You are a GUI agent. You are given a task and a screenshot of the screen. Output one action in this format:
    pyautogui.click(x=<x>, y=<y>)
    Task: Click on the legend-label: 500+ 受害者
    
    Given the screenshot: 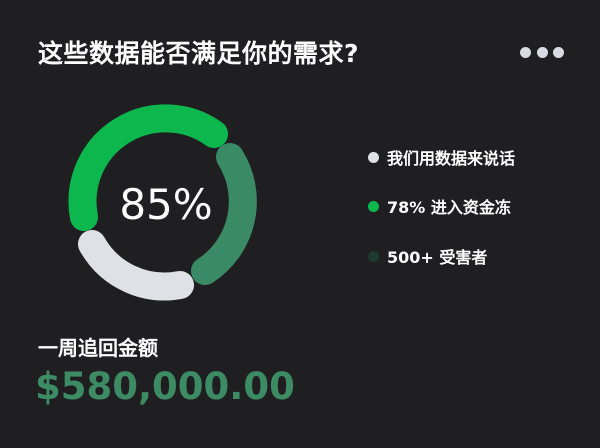 What is the action you would take?
    pyautogui.click(x=437, y=257)
    